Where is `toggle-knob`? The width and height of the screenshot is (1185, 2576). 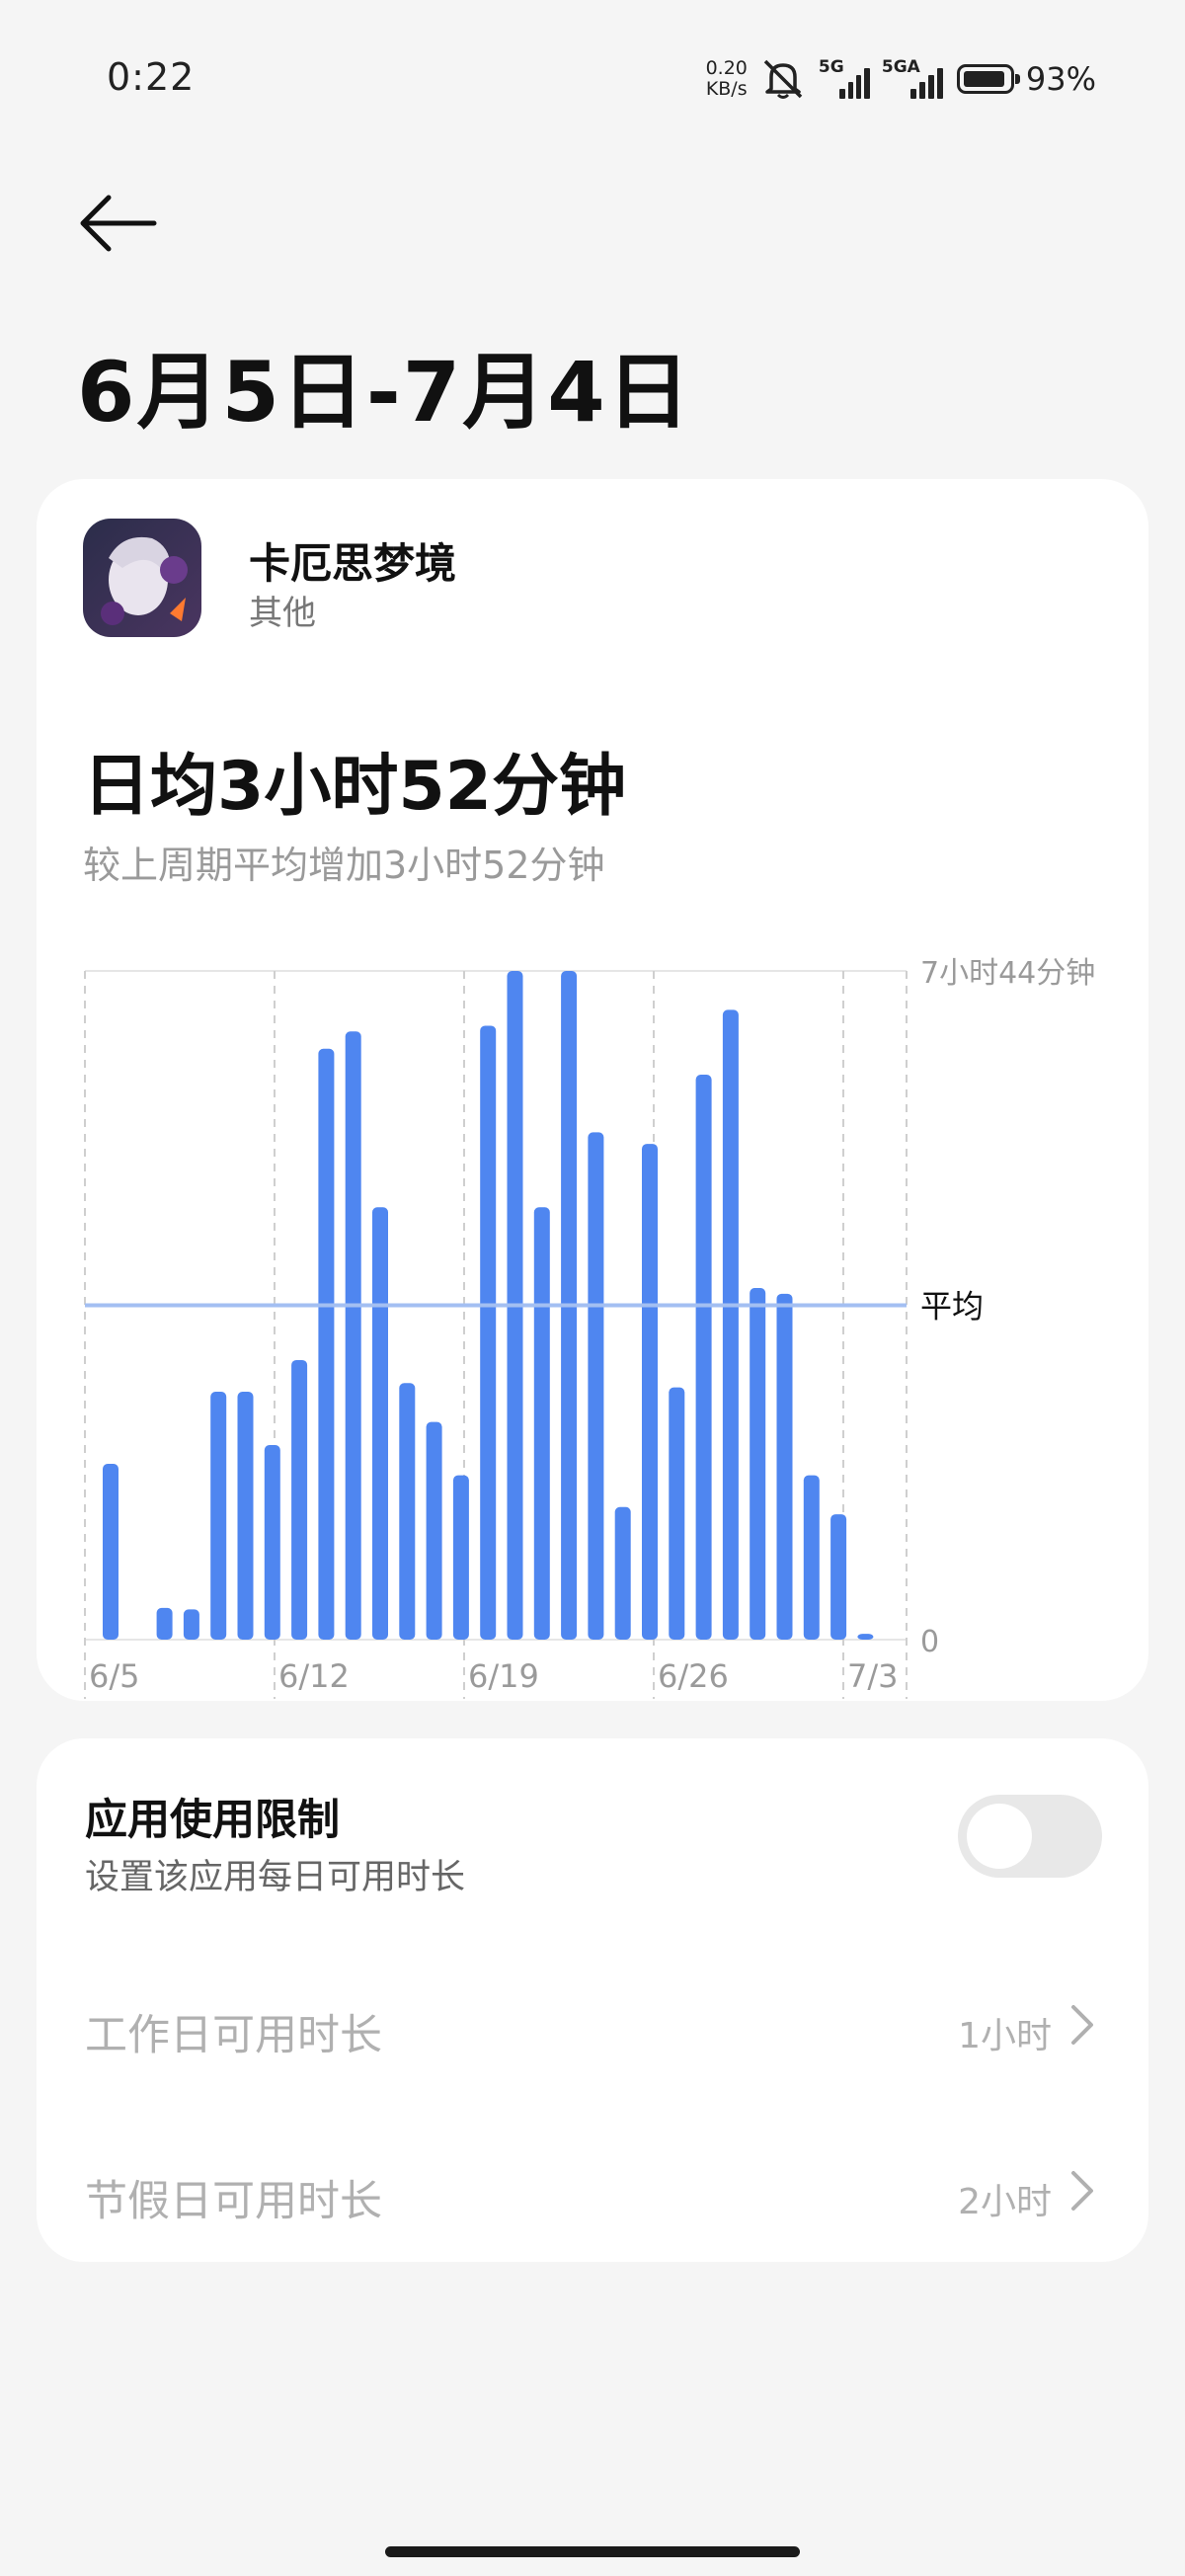
toggle-knob is located at coordinates (1000, 1836).